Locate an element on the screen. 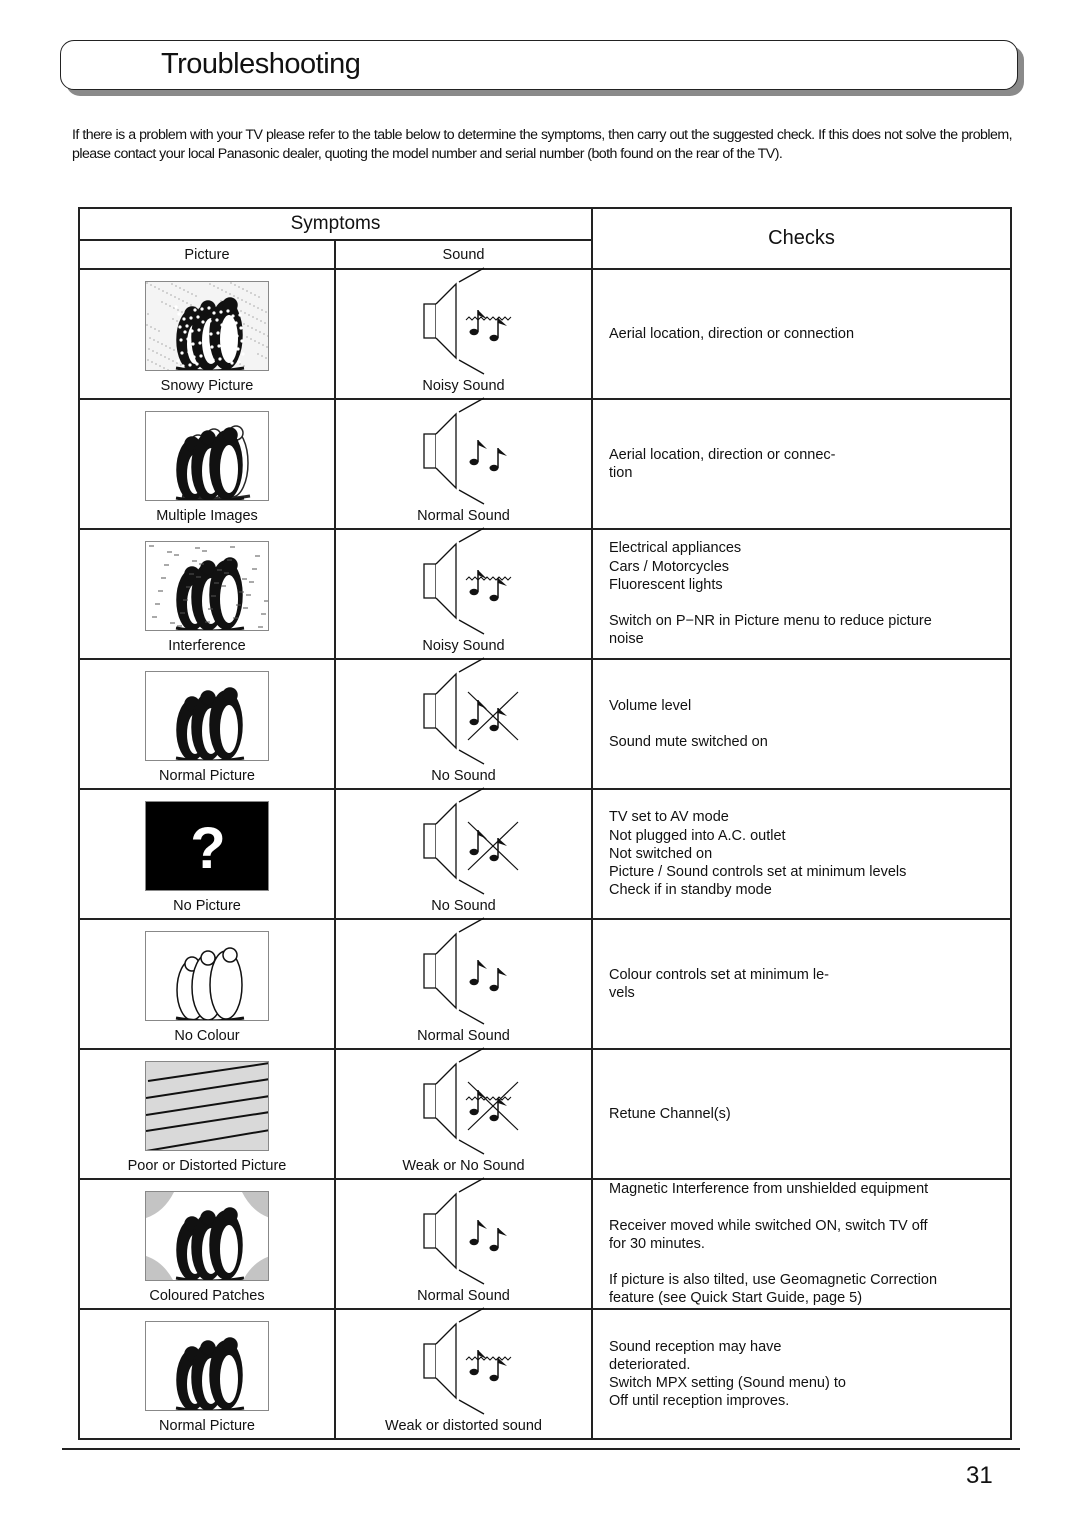  ghost-penguins-icon is located at coordinates (207, 456).